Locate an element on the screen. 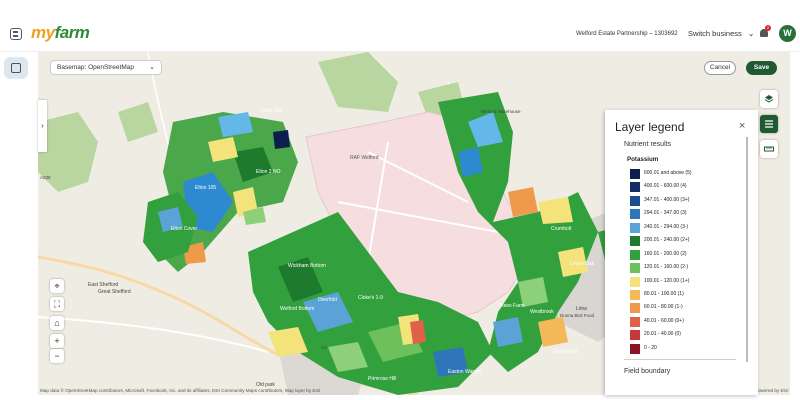 This screenshot has height=400, width=800. logo-my: my is located at coordinates (43, 32).